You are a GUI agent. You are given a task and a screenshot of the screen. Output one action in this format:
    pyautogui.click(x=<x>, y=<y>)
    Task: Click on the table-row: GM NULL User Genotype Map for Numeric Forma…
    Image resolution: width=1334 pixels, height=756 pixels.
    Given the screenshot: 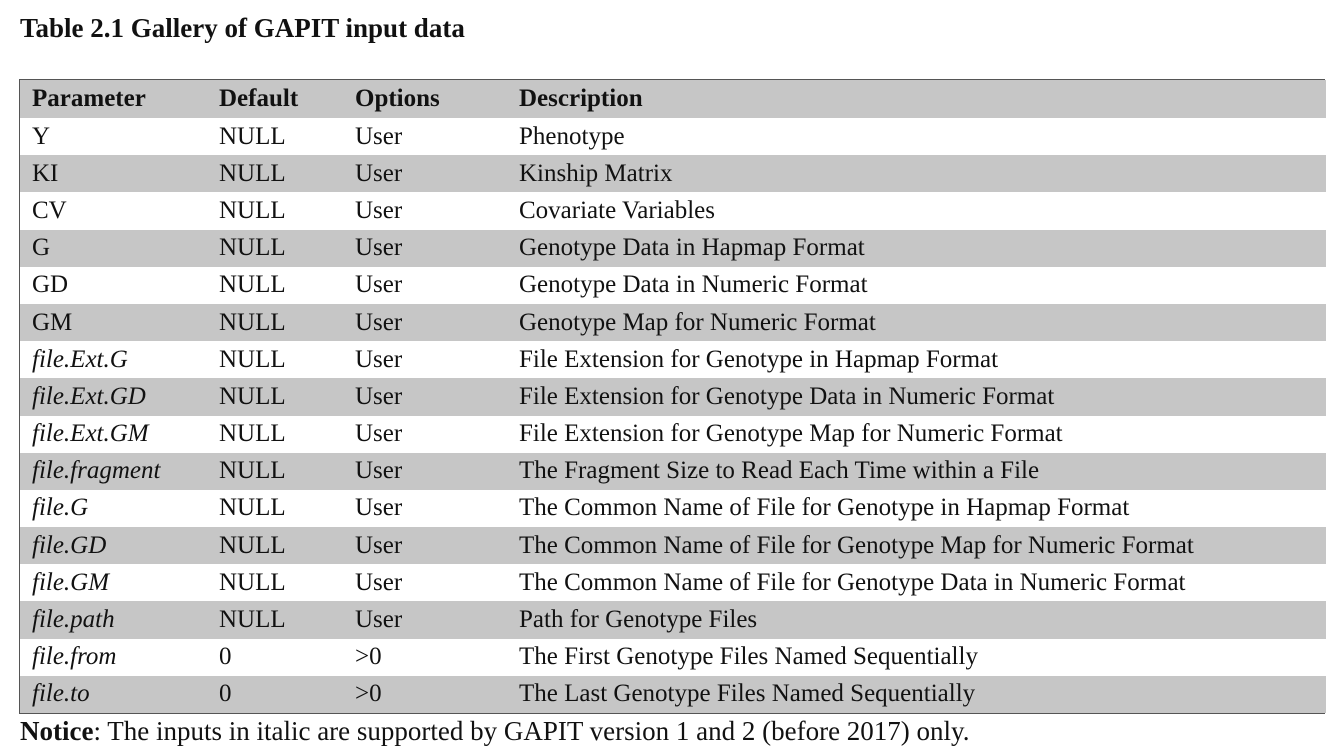 What is the action you would take?
    pyautogui.click(x=673, y=322)
    